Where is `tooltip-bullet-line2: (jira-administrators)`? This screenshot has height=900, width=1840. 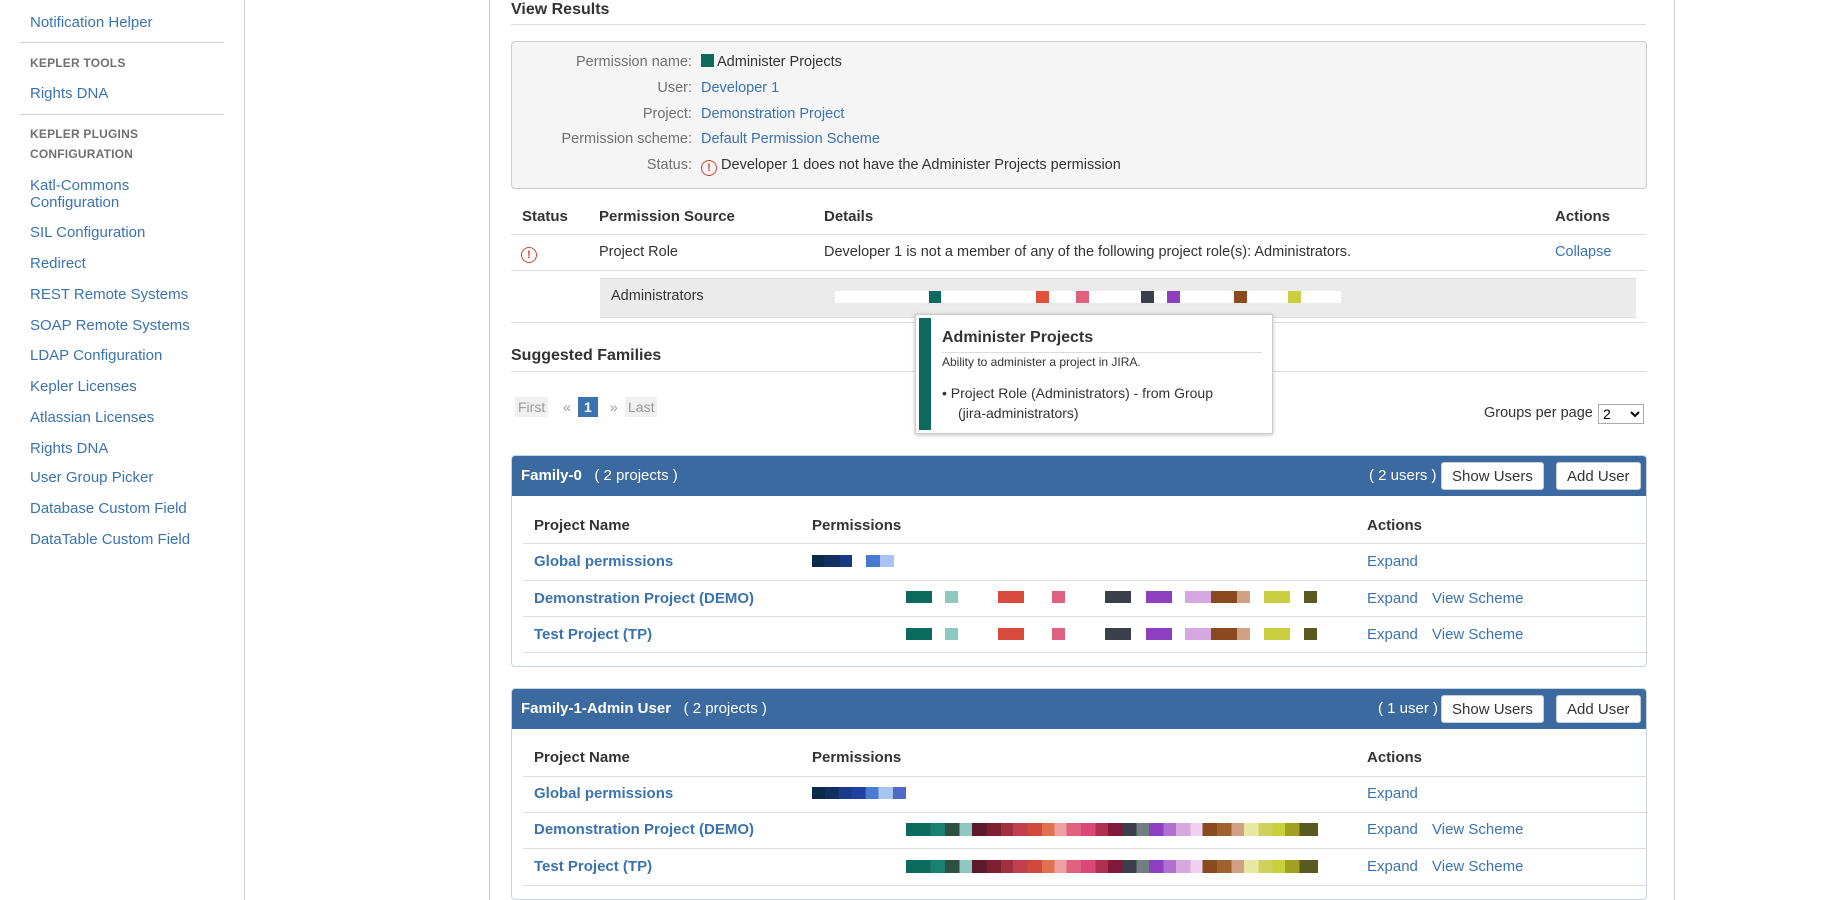 tooltip-bullet-line2: (jira-administrators) is located at coordinates (1018, 413).